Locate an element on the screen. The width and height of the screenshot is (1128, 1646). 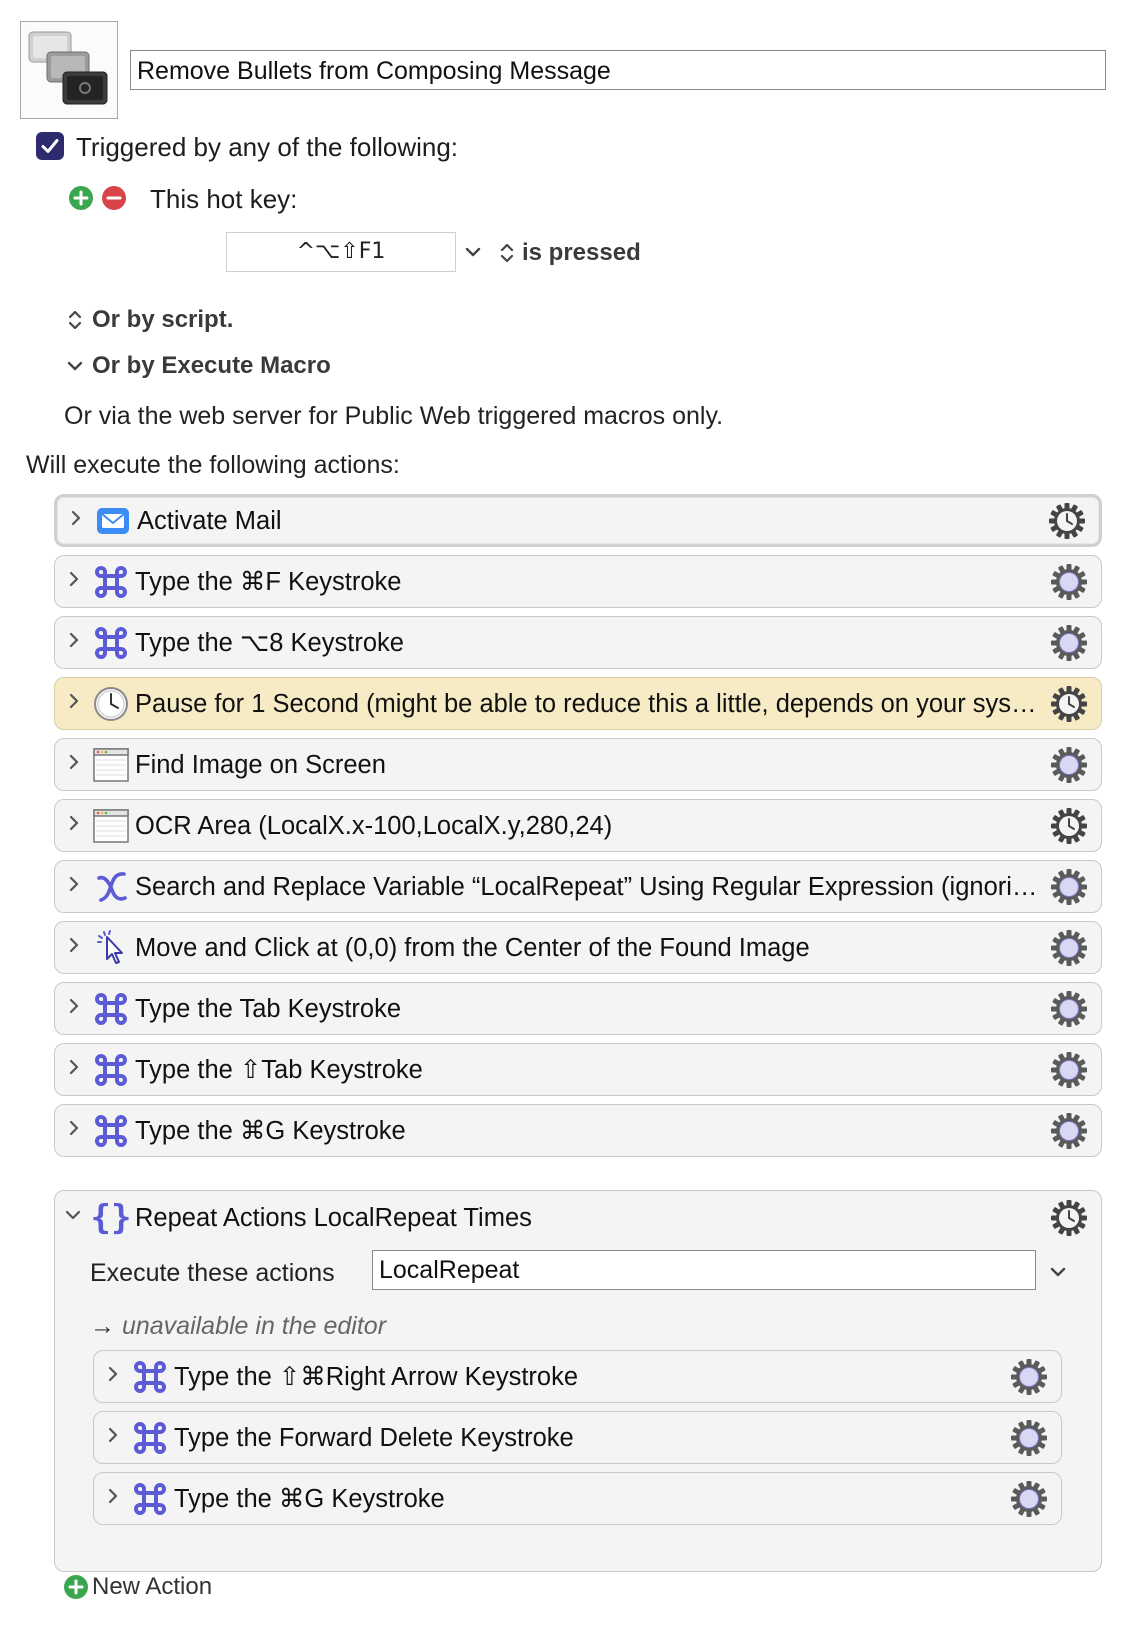
hotkey-dropdown-chevron-icon is located at coordinates (473, 252).